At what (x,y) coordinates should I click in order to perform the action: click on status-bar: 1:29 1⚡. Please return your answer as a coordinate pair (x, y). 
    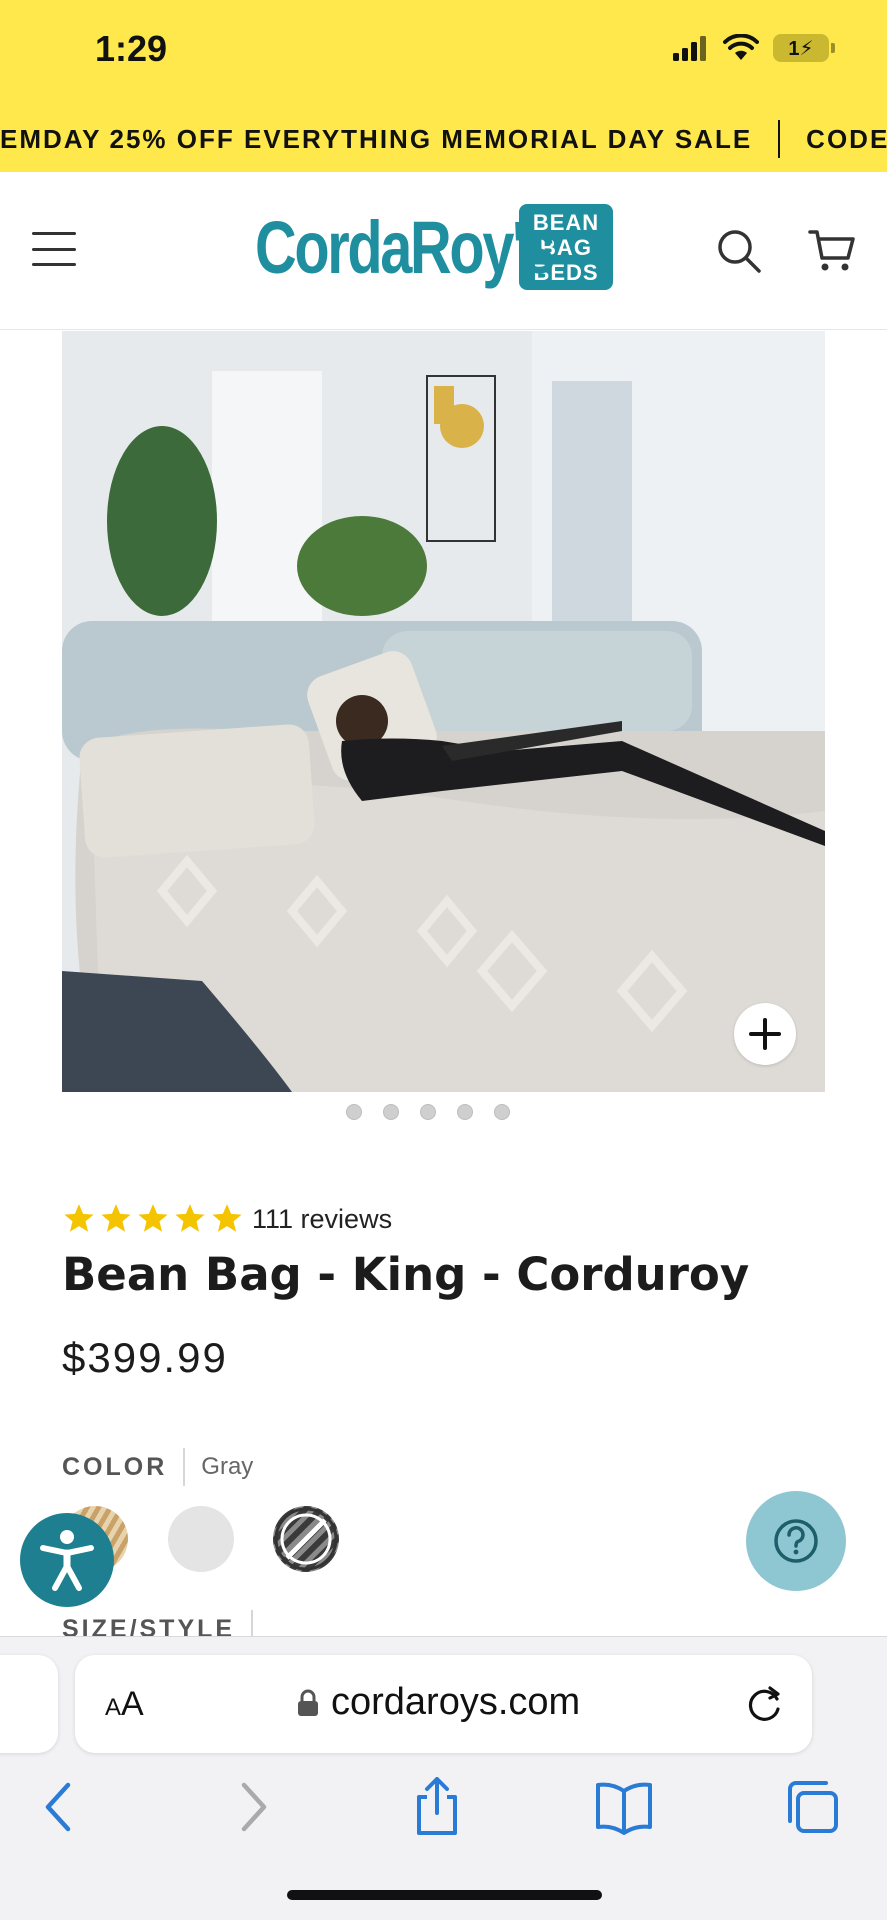
    Looking at the image, I should click on (443, 50).